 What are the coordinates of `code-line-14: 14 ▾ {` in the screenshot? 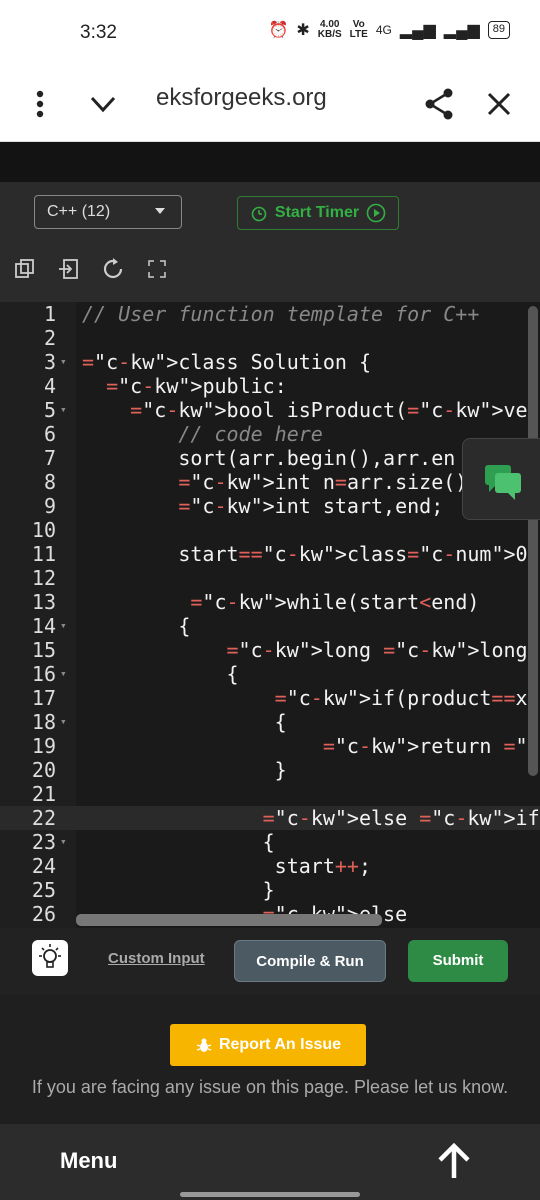 It's located at (270, 626).